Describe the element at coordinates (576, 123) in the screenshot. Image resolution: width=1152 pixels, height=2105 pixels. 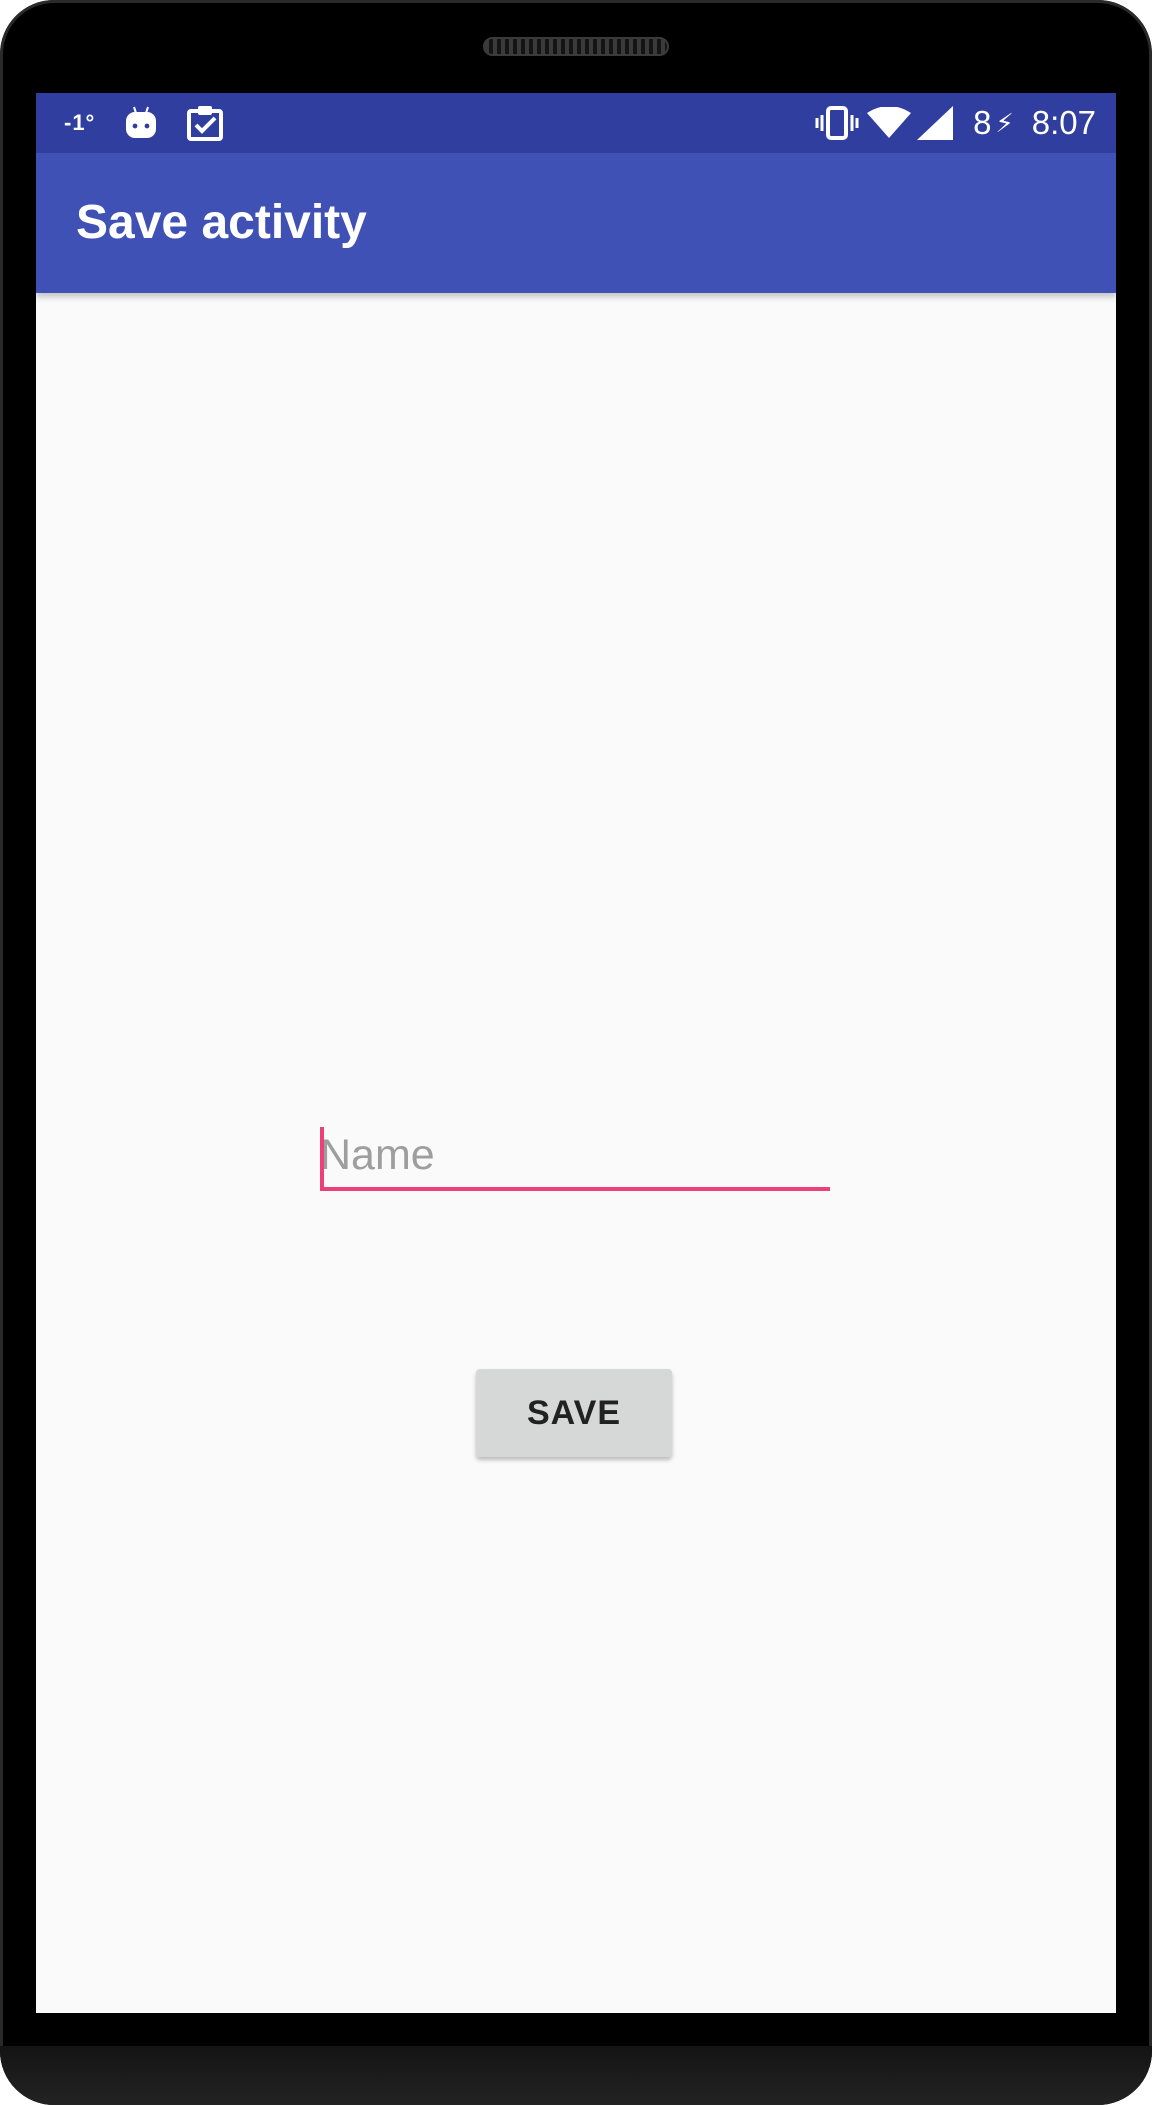
I see `status-bar: -1° 8 ⚡ 8:07` at that location.